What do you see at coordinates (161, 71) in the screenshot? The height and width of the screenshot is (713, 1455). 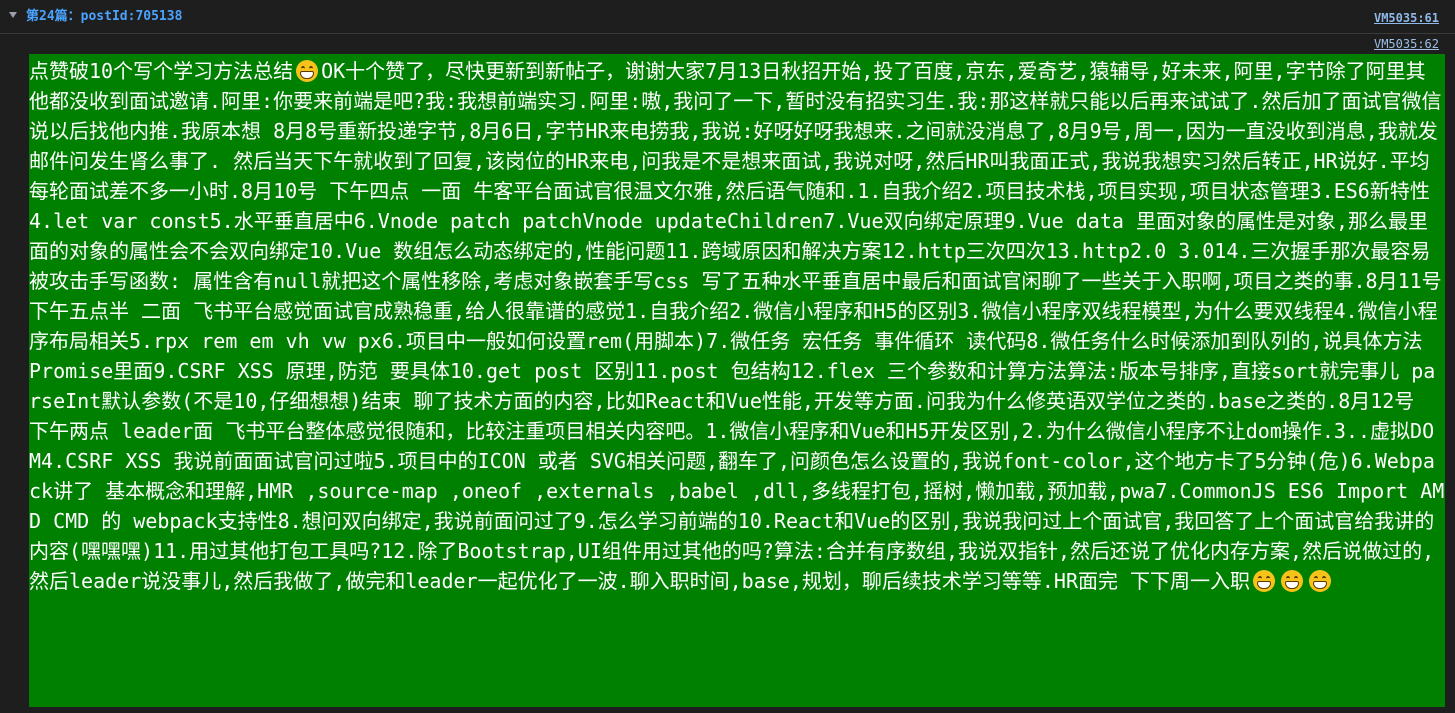 I see `post-text-segment: 点赞破10个写个学习方法总结` at bounding box center [161, 71].